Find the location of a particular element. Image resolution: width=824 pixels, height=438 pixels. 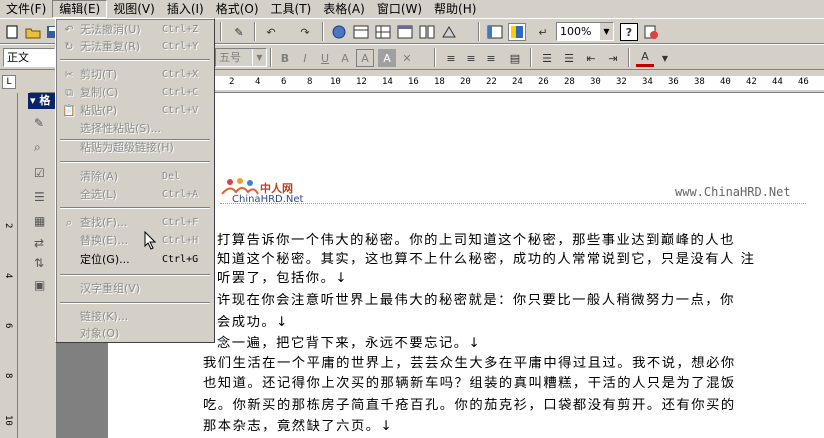

menu-tools: 工具(T) is located at coordinates (291, 9).